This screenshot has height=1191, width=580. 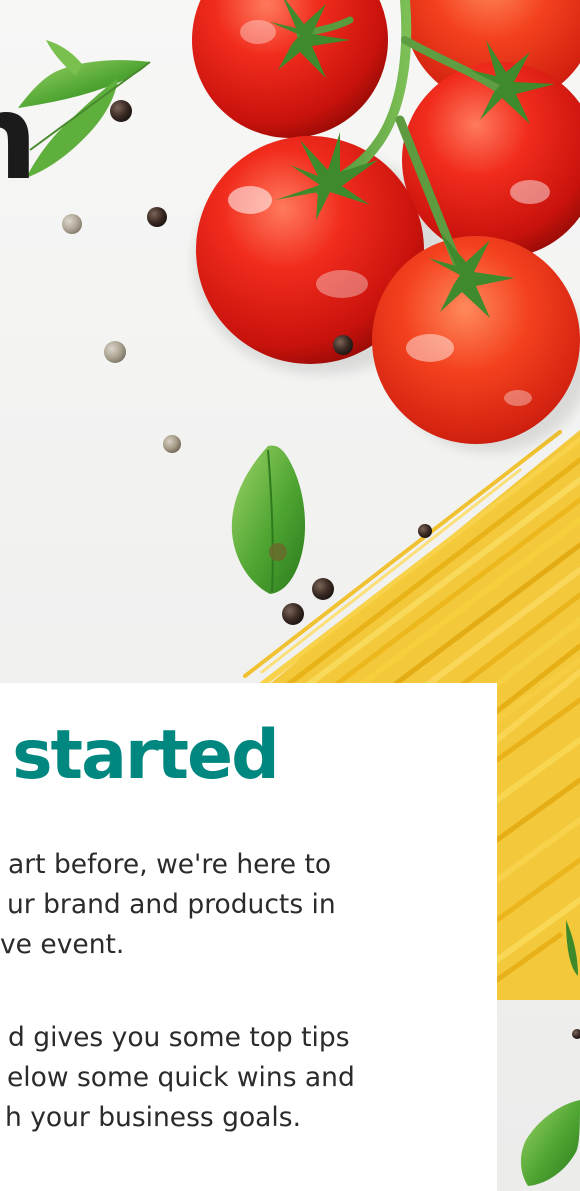 What do you see at coordinates (179, 1037) in the screenshot?
I see `tips-paragraph-line: d gives you some top tips` at bounding box center [179, 1037].